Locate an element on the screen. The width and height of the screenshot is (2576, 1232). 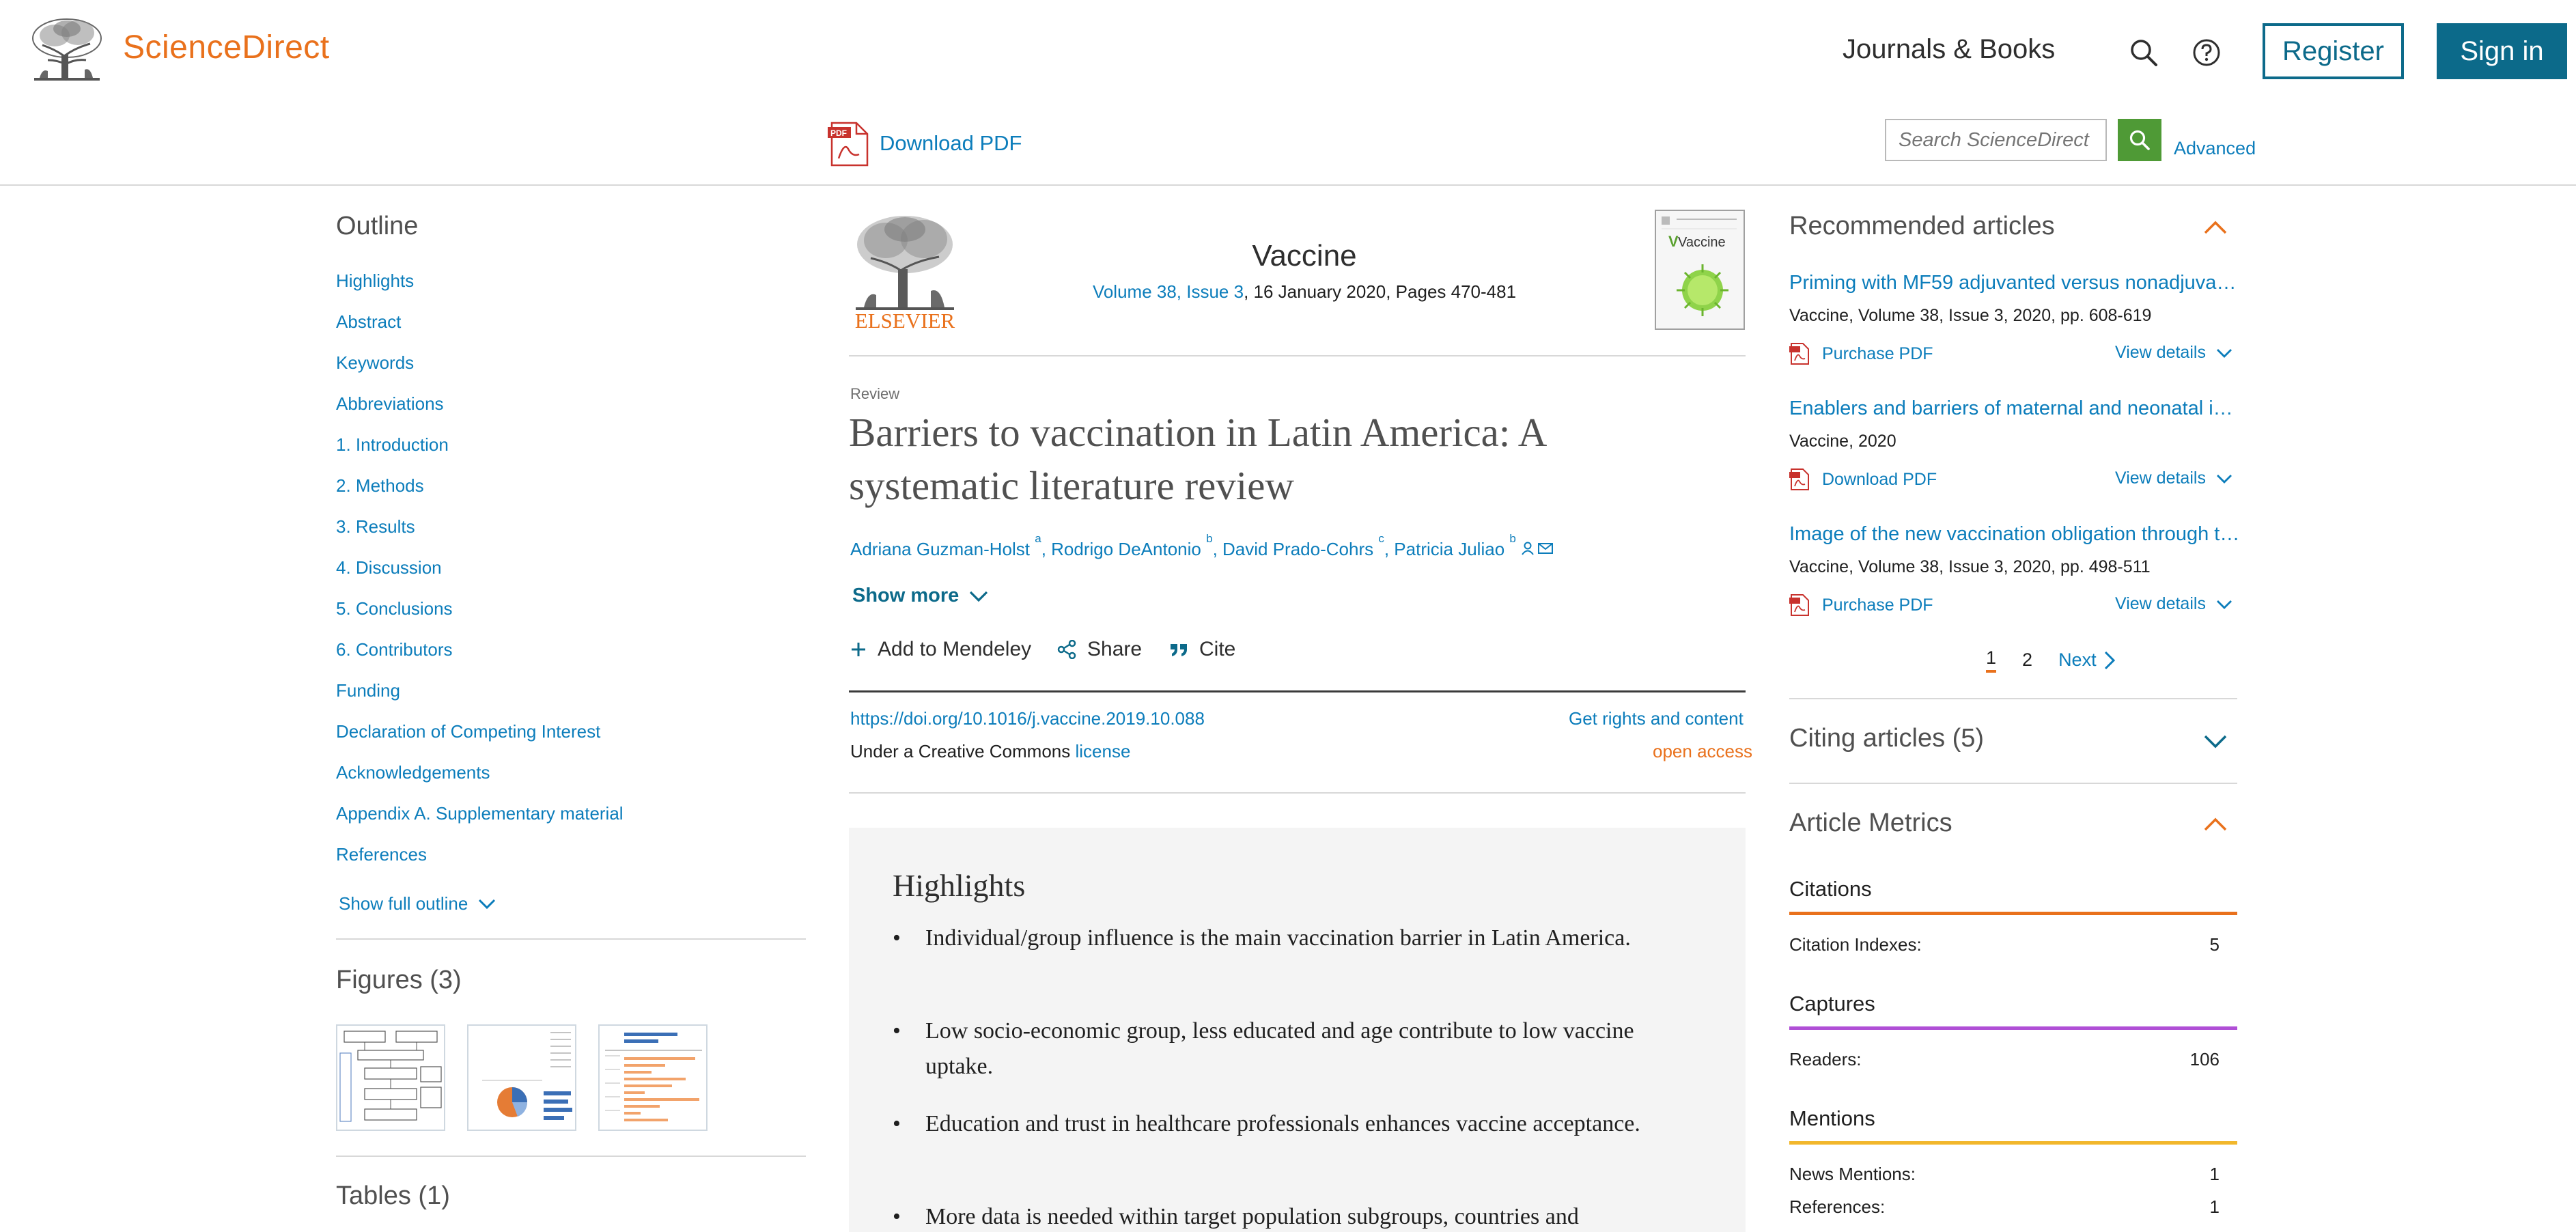
svg-text: PDF is located at coordinates (838, 133).